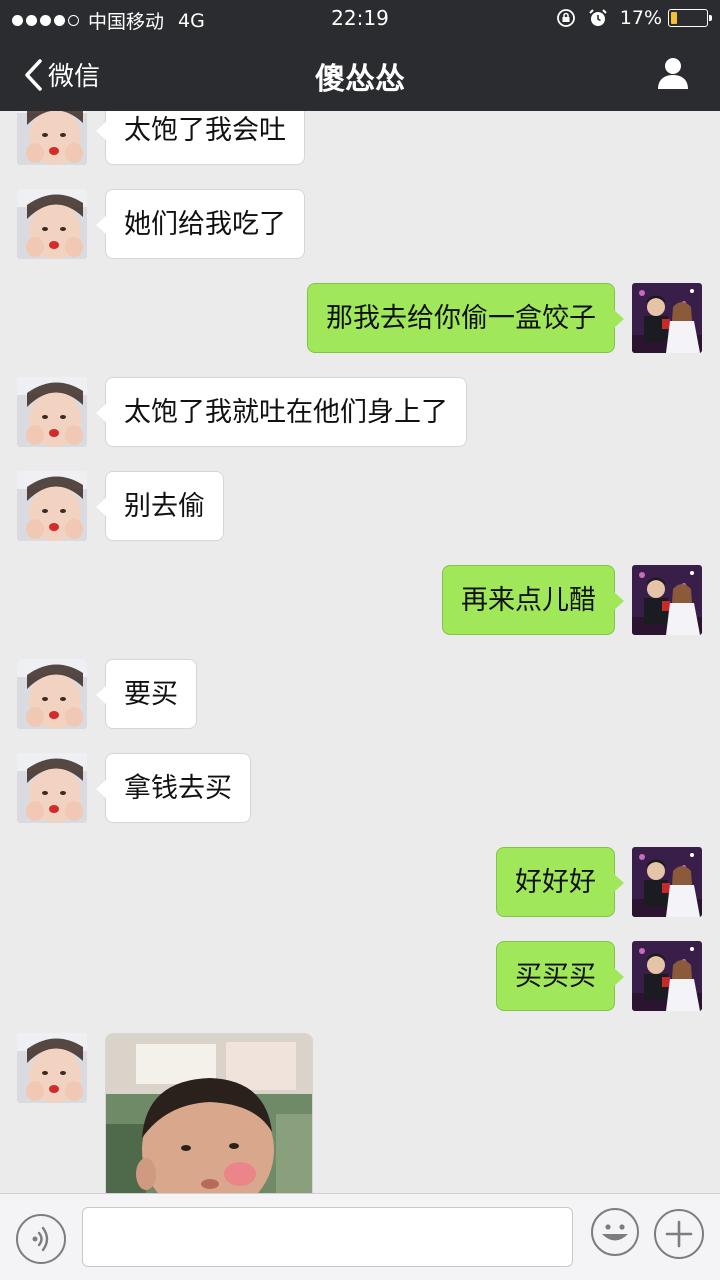  I want to click on message-input, so click(327, 1237).